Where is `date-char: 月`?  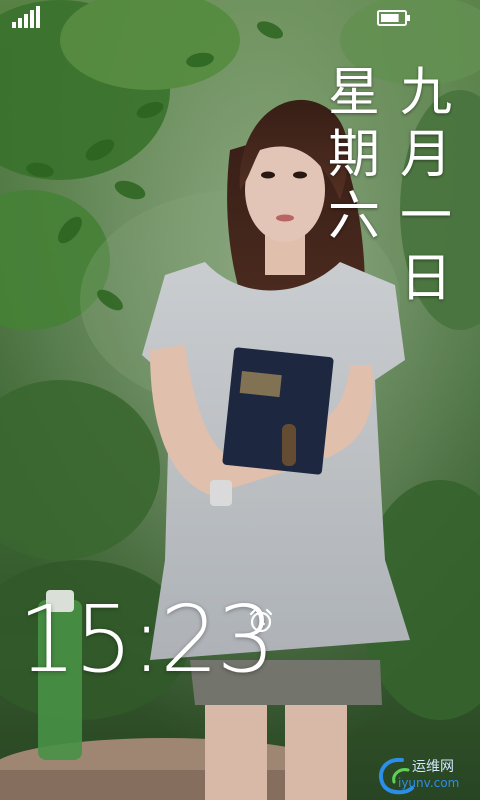 date-char: 月 is located at coordinates (425, 155).